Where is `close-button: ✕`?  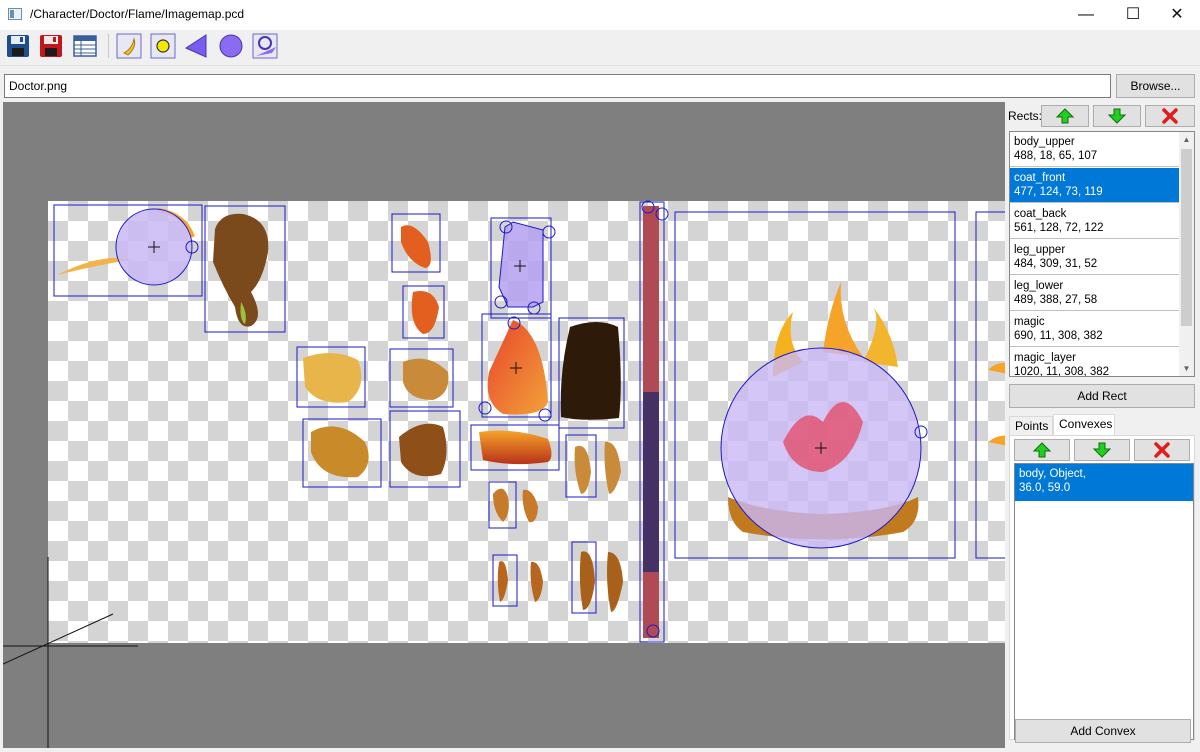
close-button: ✕ is located at coordinates (1177, 15).